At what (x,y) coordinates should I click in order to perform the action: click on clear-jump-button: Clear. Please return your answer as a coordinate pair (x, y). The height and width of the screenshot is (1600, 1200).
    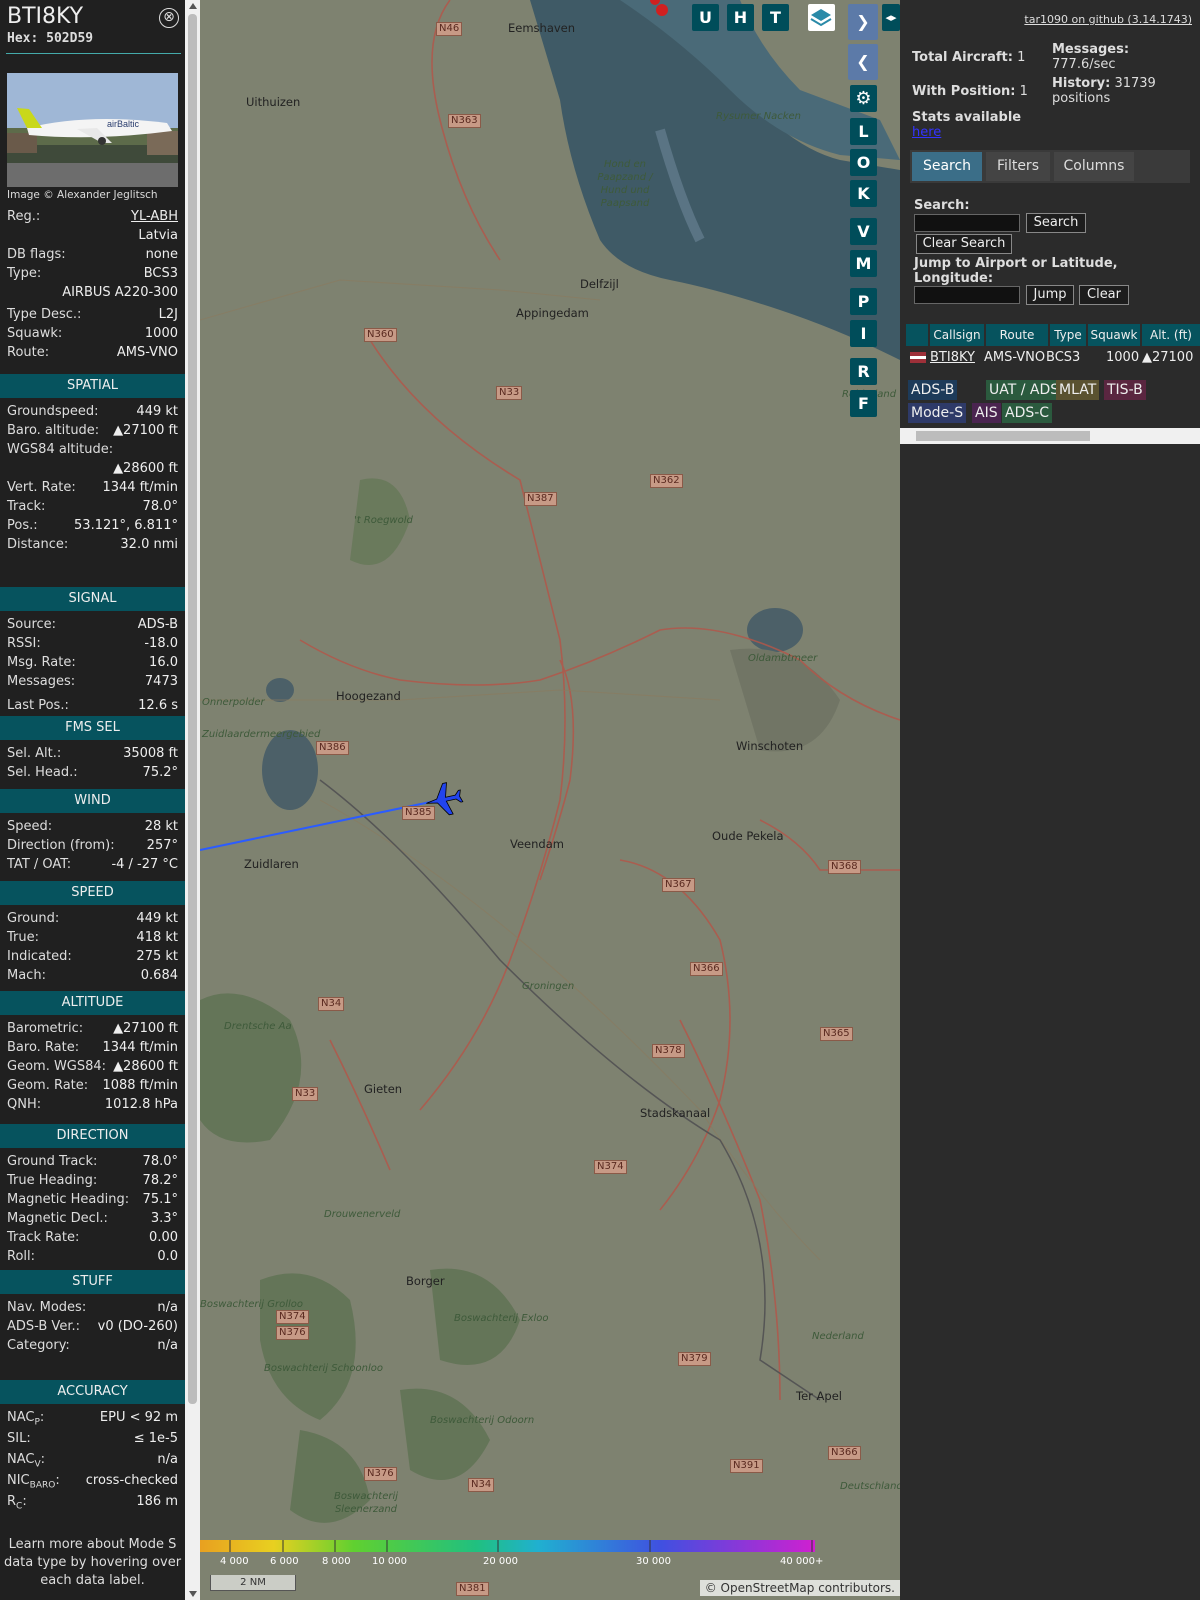
    Looking at the image, I should click on (1104, 295).